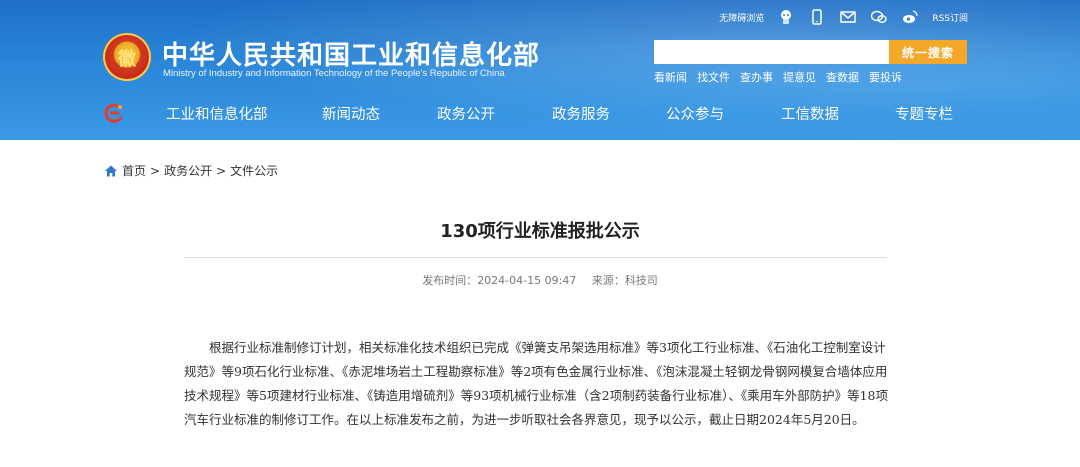 Image resolution: width=1080 pixels, height=467 pixels. What do you see at coordinates (127, 59) in the screenshot?
I see `emblem-char: 徽` at bounding box center [127, 59].